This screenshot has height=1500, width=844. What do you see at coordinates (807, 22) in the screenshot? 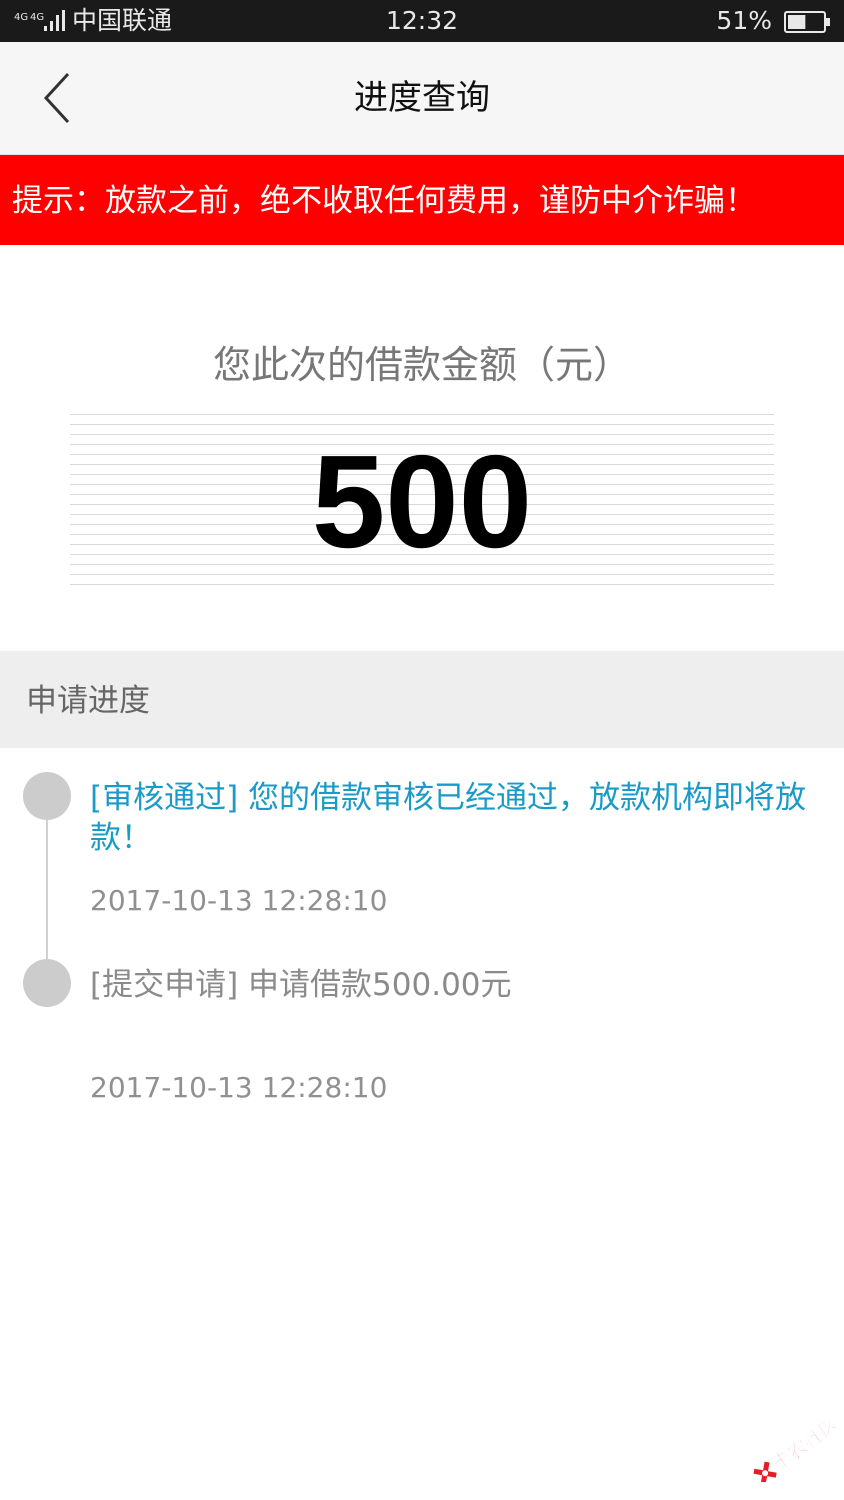
I see `battery-icon` at bounding box center [807, 22].